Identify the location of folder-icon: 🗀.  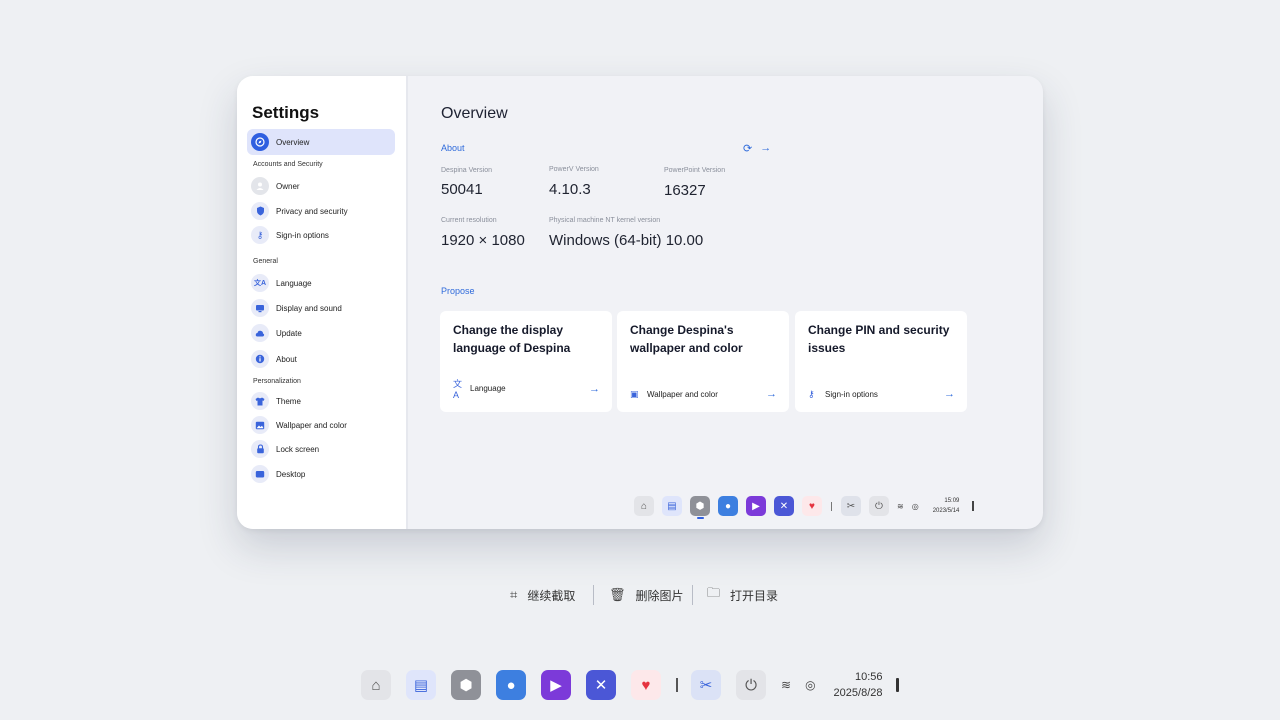
(714, 592).